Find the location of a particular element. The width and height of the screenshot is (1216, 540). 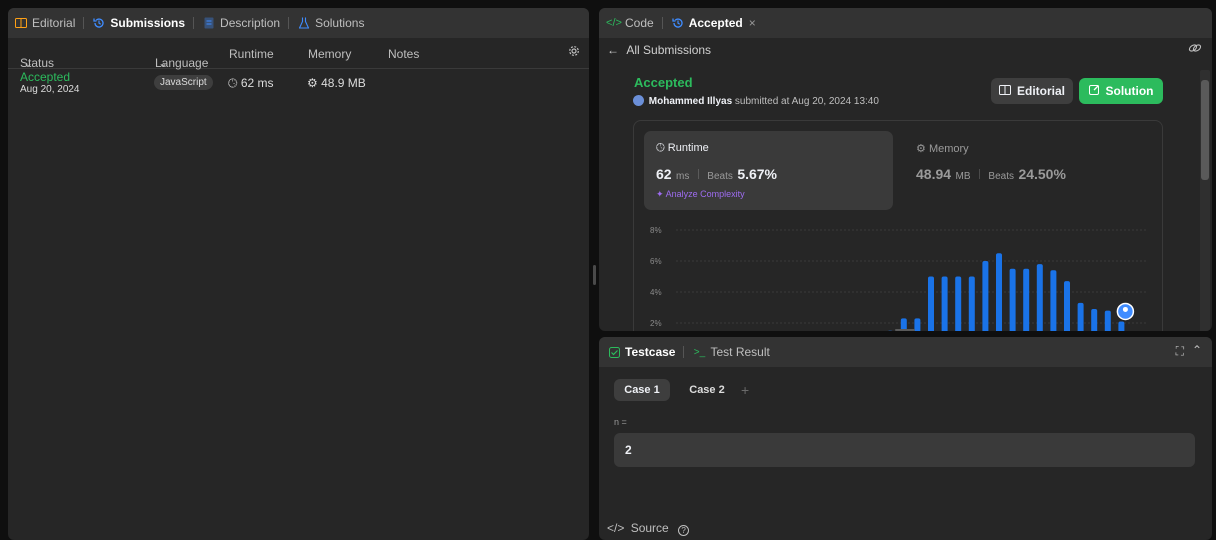

settings-gear-icon is located at coordinates (574, 52).